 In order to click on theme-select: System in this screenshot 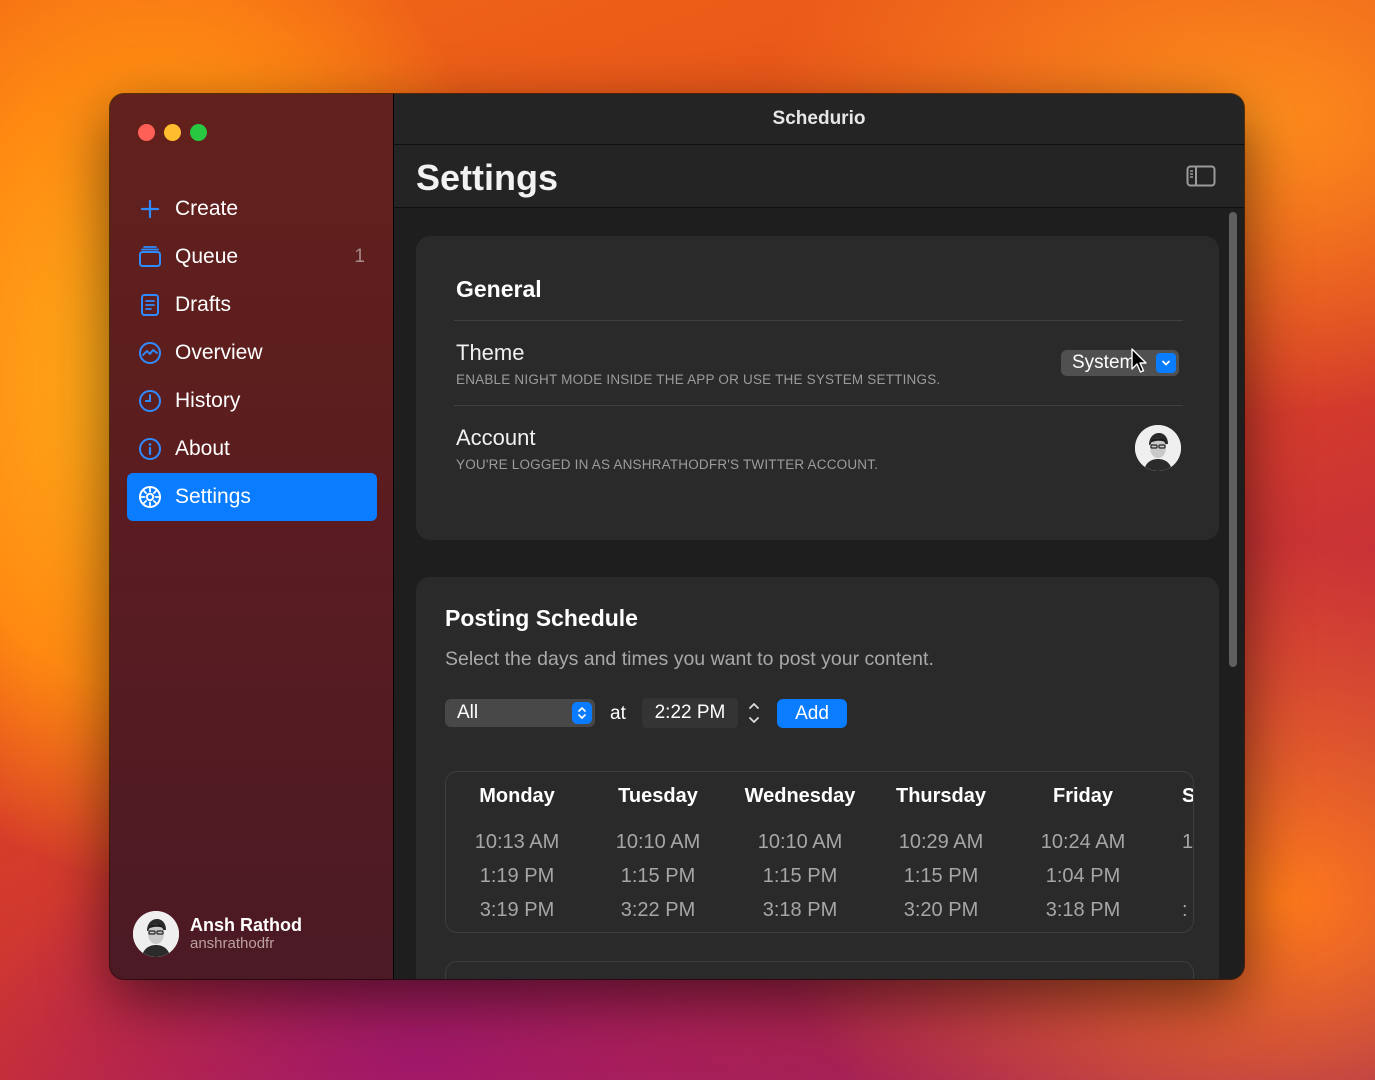, I will do `click(1120, 363)`.